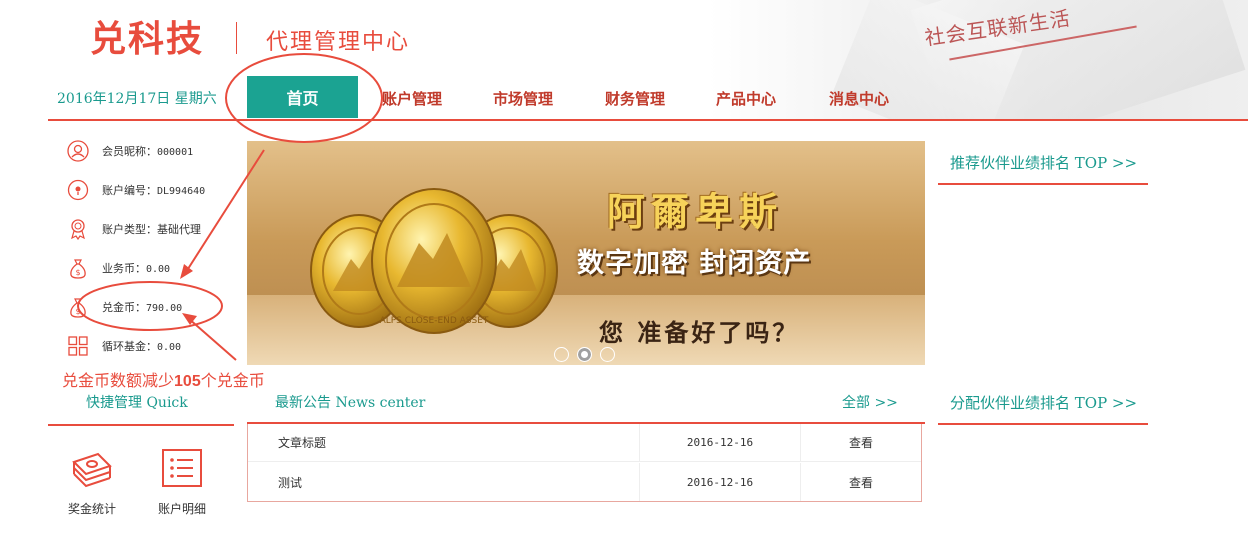  What do you see at coordinates (302, 97) in the screenshot?
I see `nav-home: 首页` at bounding box center [302, 97].